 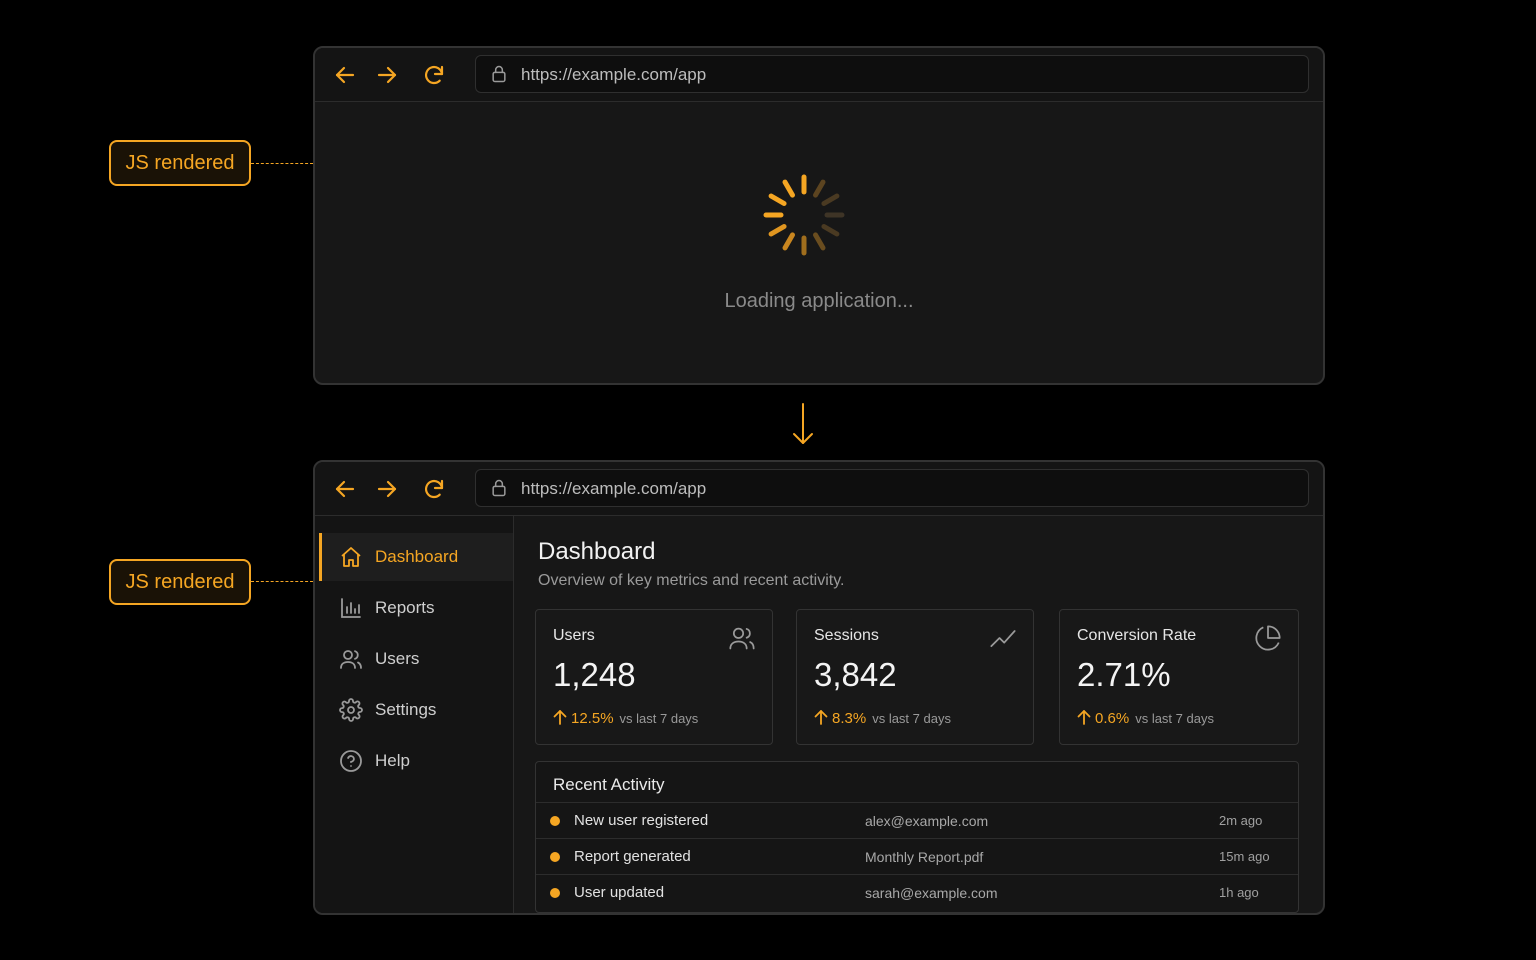 I want to click on metric-delta-value: 0.6%, so click(x=1112, y=718).